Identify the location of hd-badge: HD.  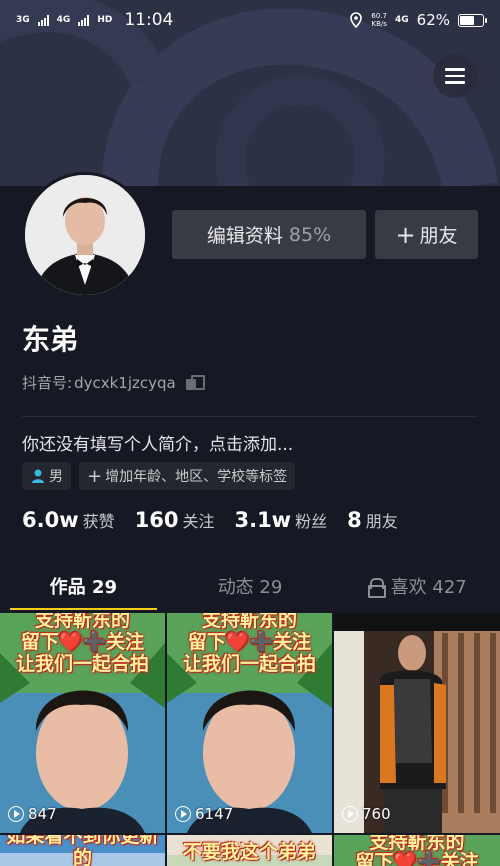
(105, 19).